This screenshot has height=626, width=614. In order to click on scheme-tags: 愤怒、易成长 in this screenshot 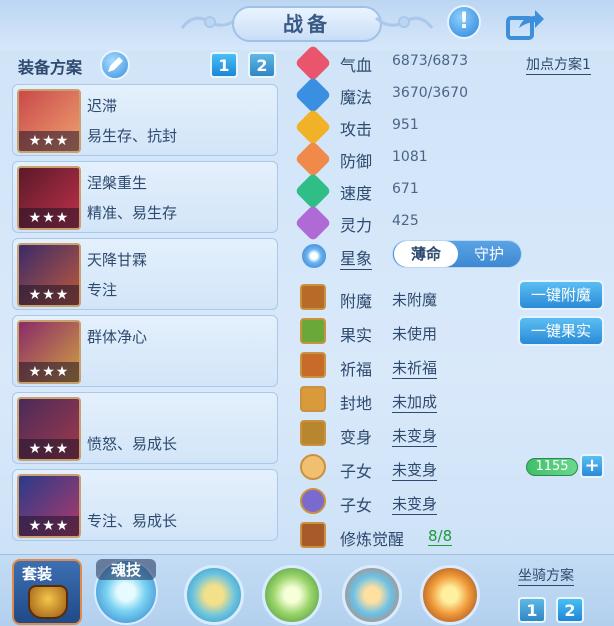, I will do `click(132, 444)`.